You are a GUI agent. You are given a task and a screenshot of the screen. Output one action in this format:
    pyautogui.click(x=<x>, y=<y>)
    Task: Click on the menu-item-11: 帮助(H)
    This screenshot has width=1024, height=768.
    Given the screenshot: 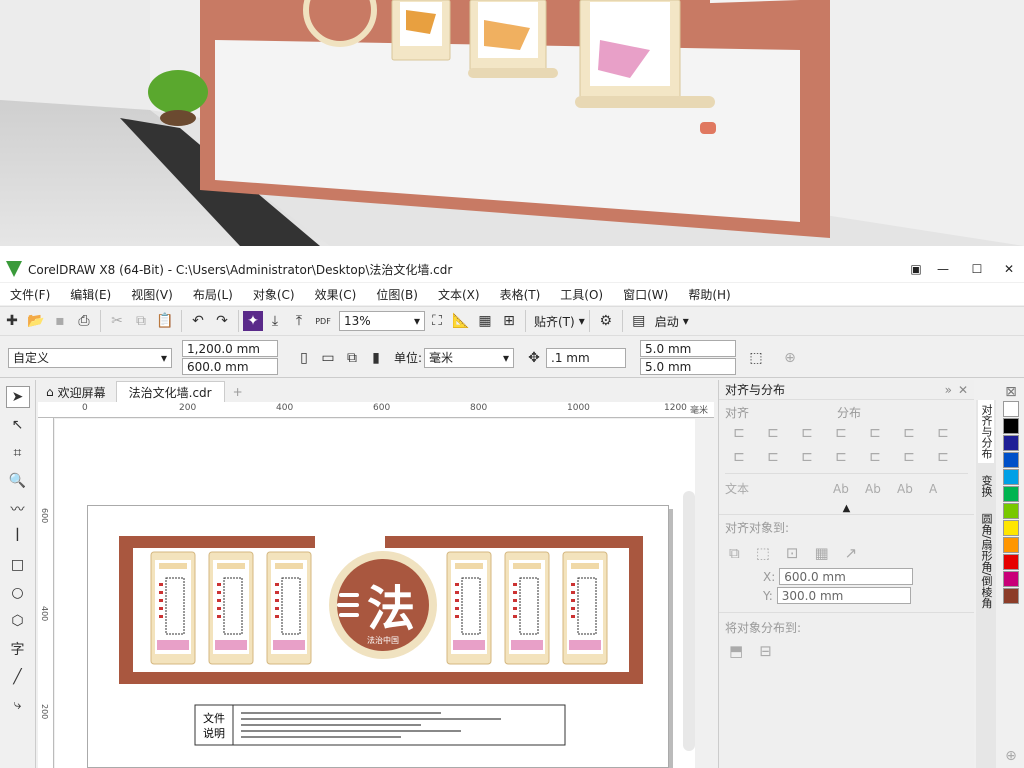 What is the action you would take?
    pyautogui.click(x=709, y=294)
    